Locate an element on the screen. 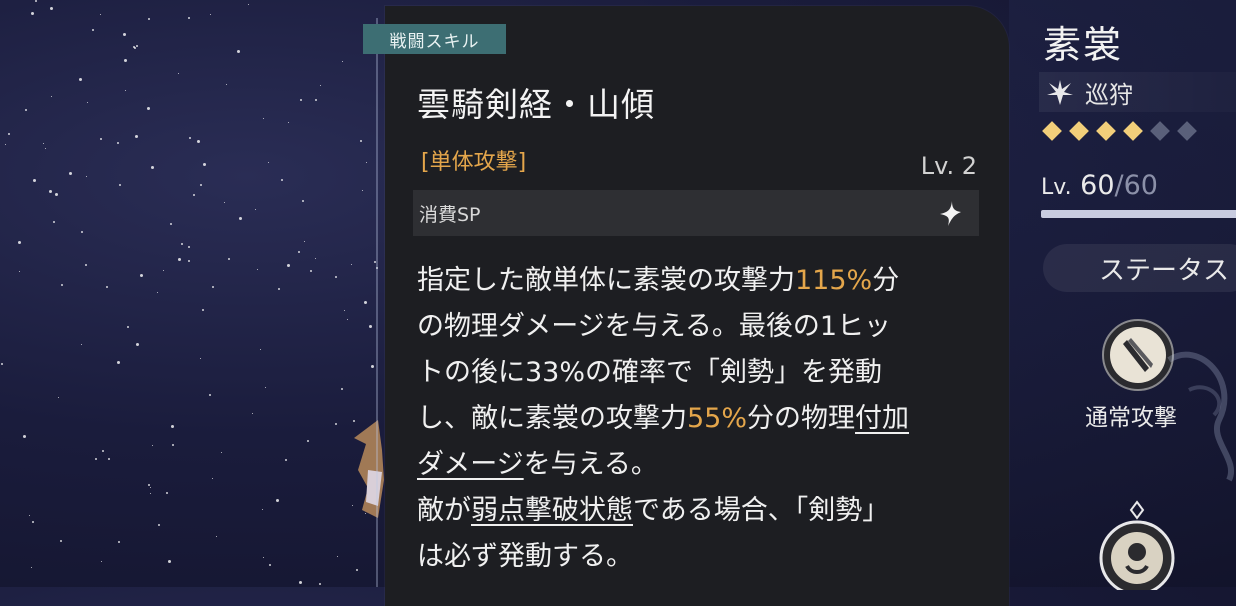 The height and width of the screenshot is (606, 1236). status-button: ステータス is located at coordinates (1139, 268).